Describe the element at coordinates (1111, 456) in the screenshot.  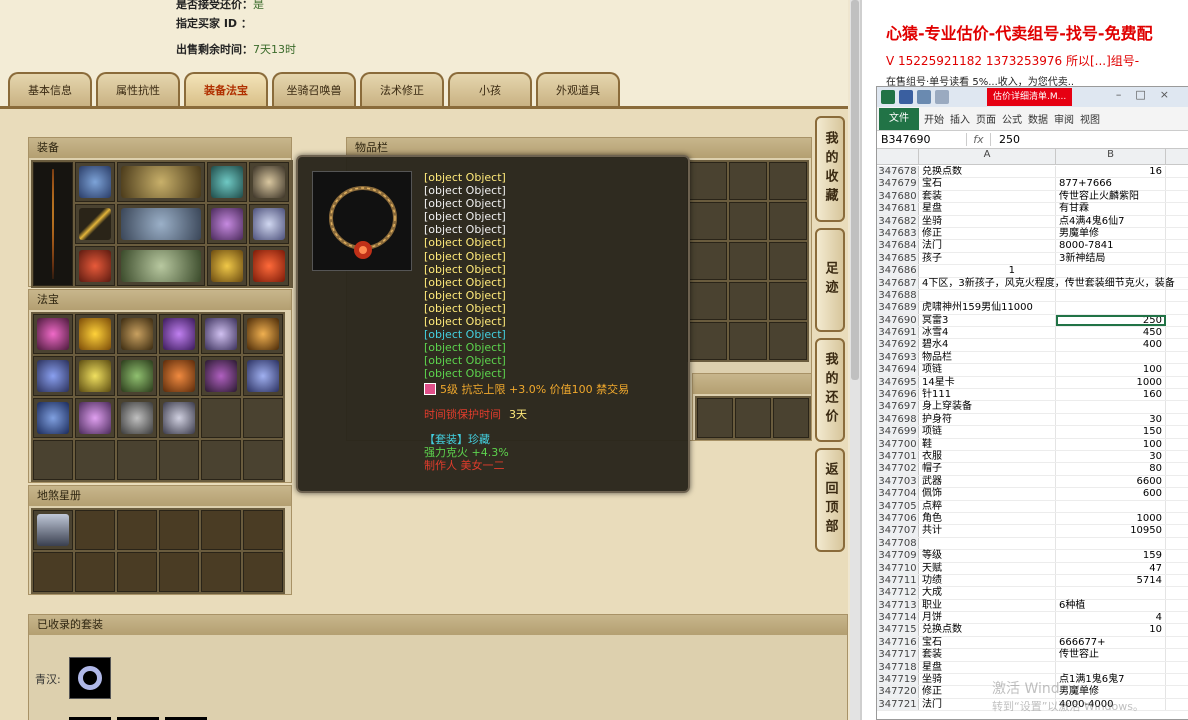
I see `cell-b: 30` at that location.